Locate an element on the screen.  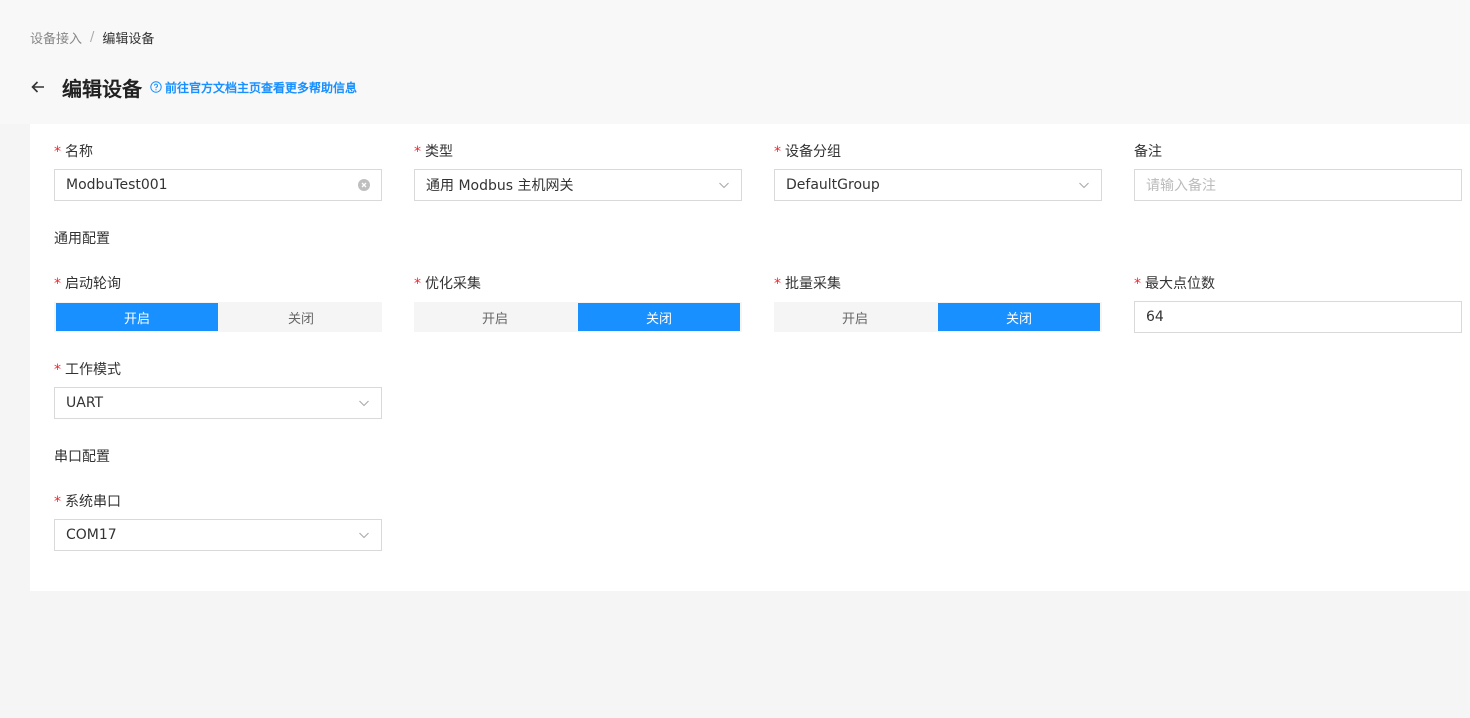
polling-toggle: 开启 关闭 is located at coordinates (218, 317).